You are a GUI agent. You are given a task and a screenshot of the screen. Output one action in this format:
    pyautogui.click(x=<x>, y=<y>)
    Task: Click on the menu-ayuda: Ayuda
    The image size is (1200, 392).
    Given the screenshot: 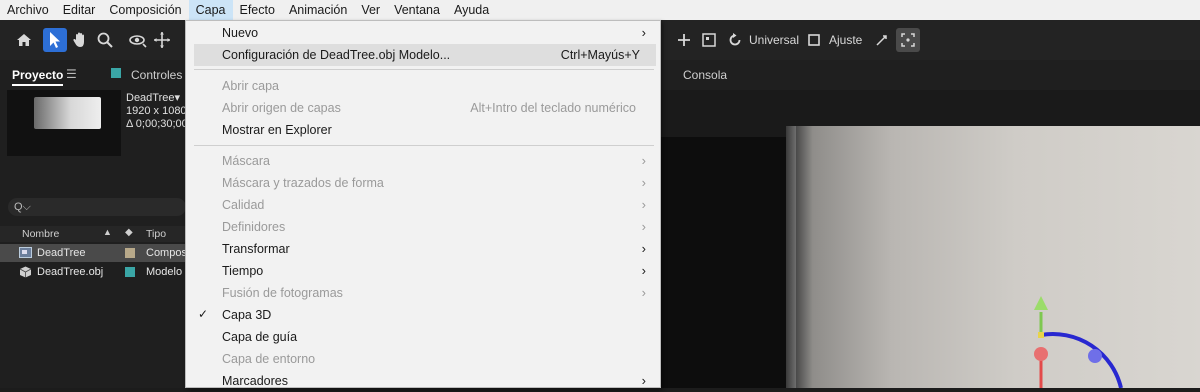 What is the action you would take?
    pyautogui.click(x=471, y=10)
    